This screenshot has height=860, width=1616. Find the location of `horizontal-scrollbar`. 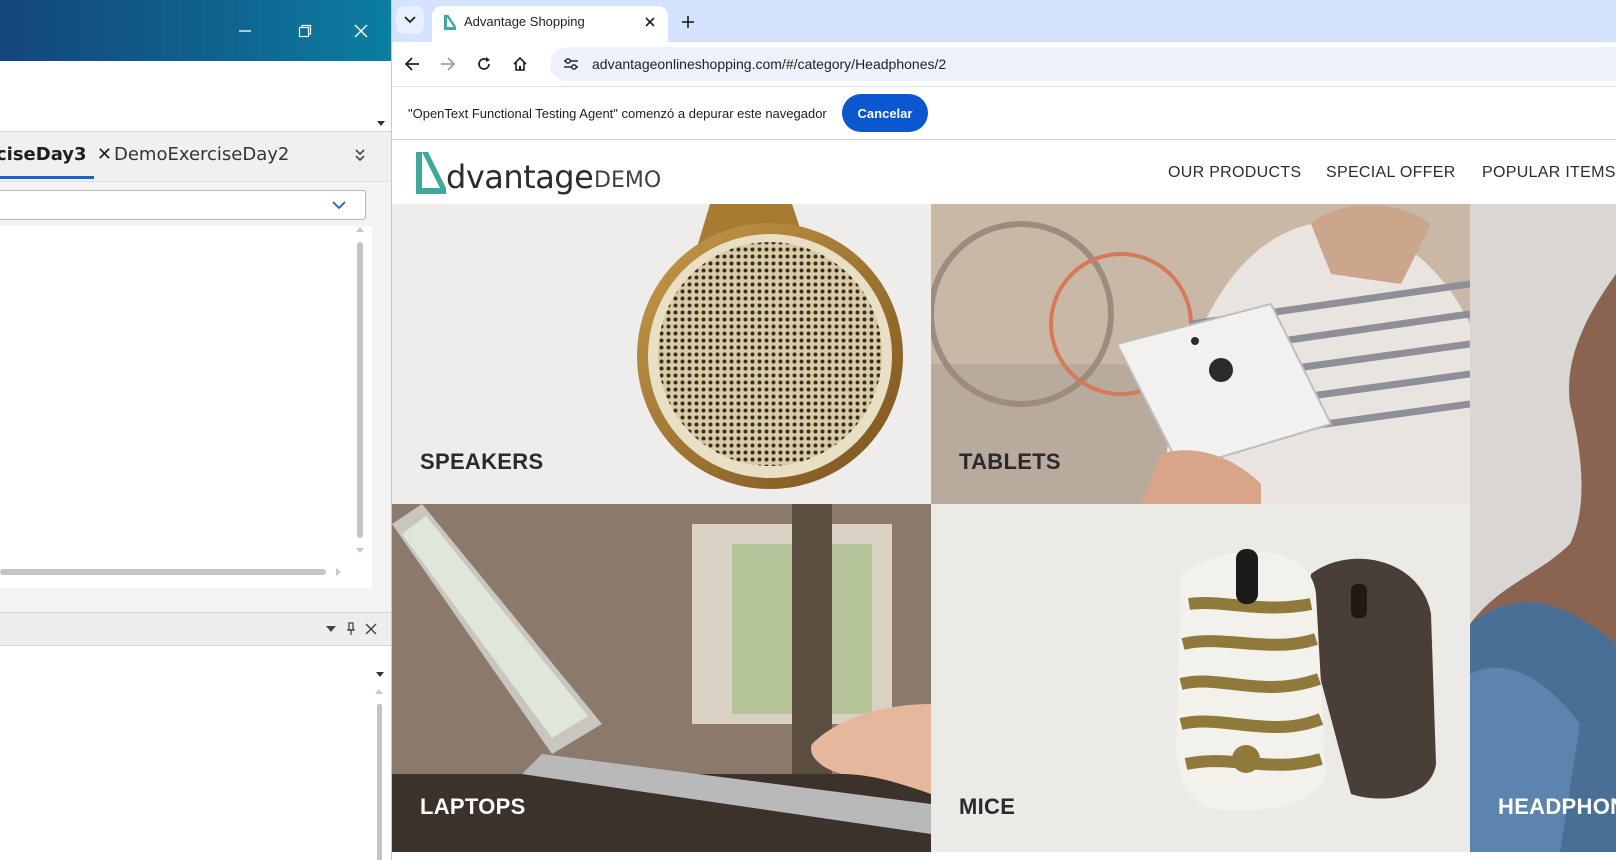

horizontal-scrollbar is located at coordinates (175, 572).